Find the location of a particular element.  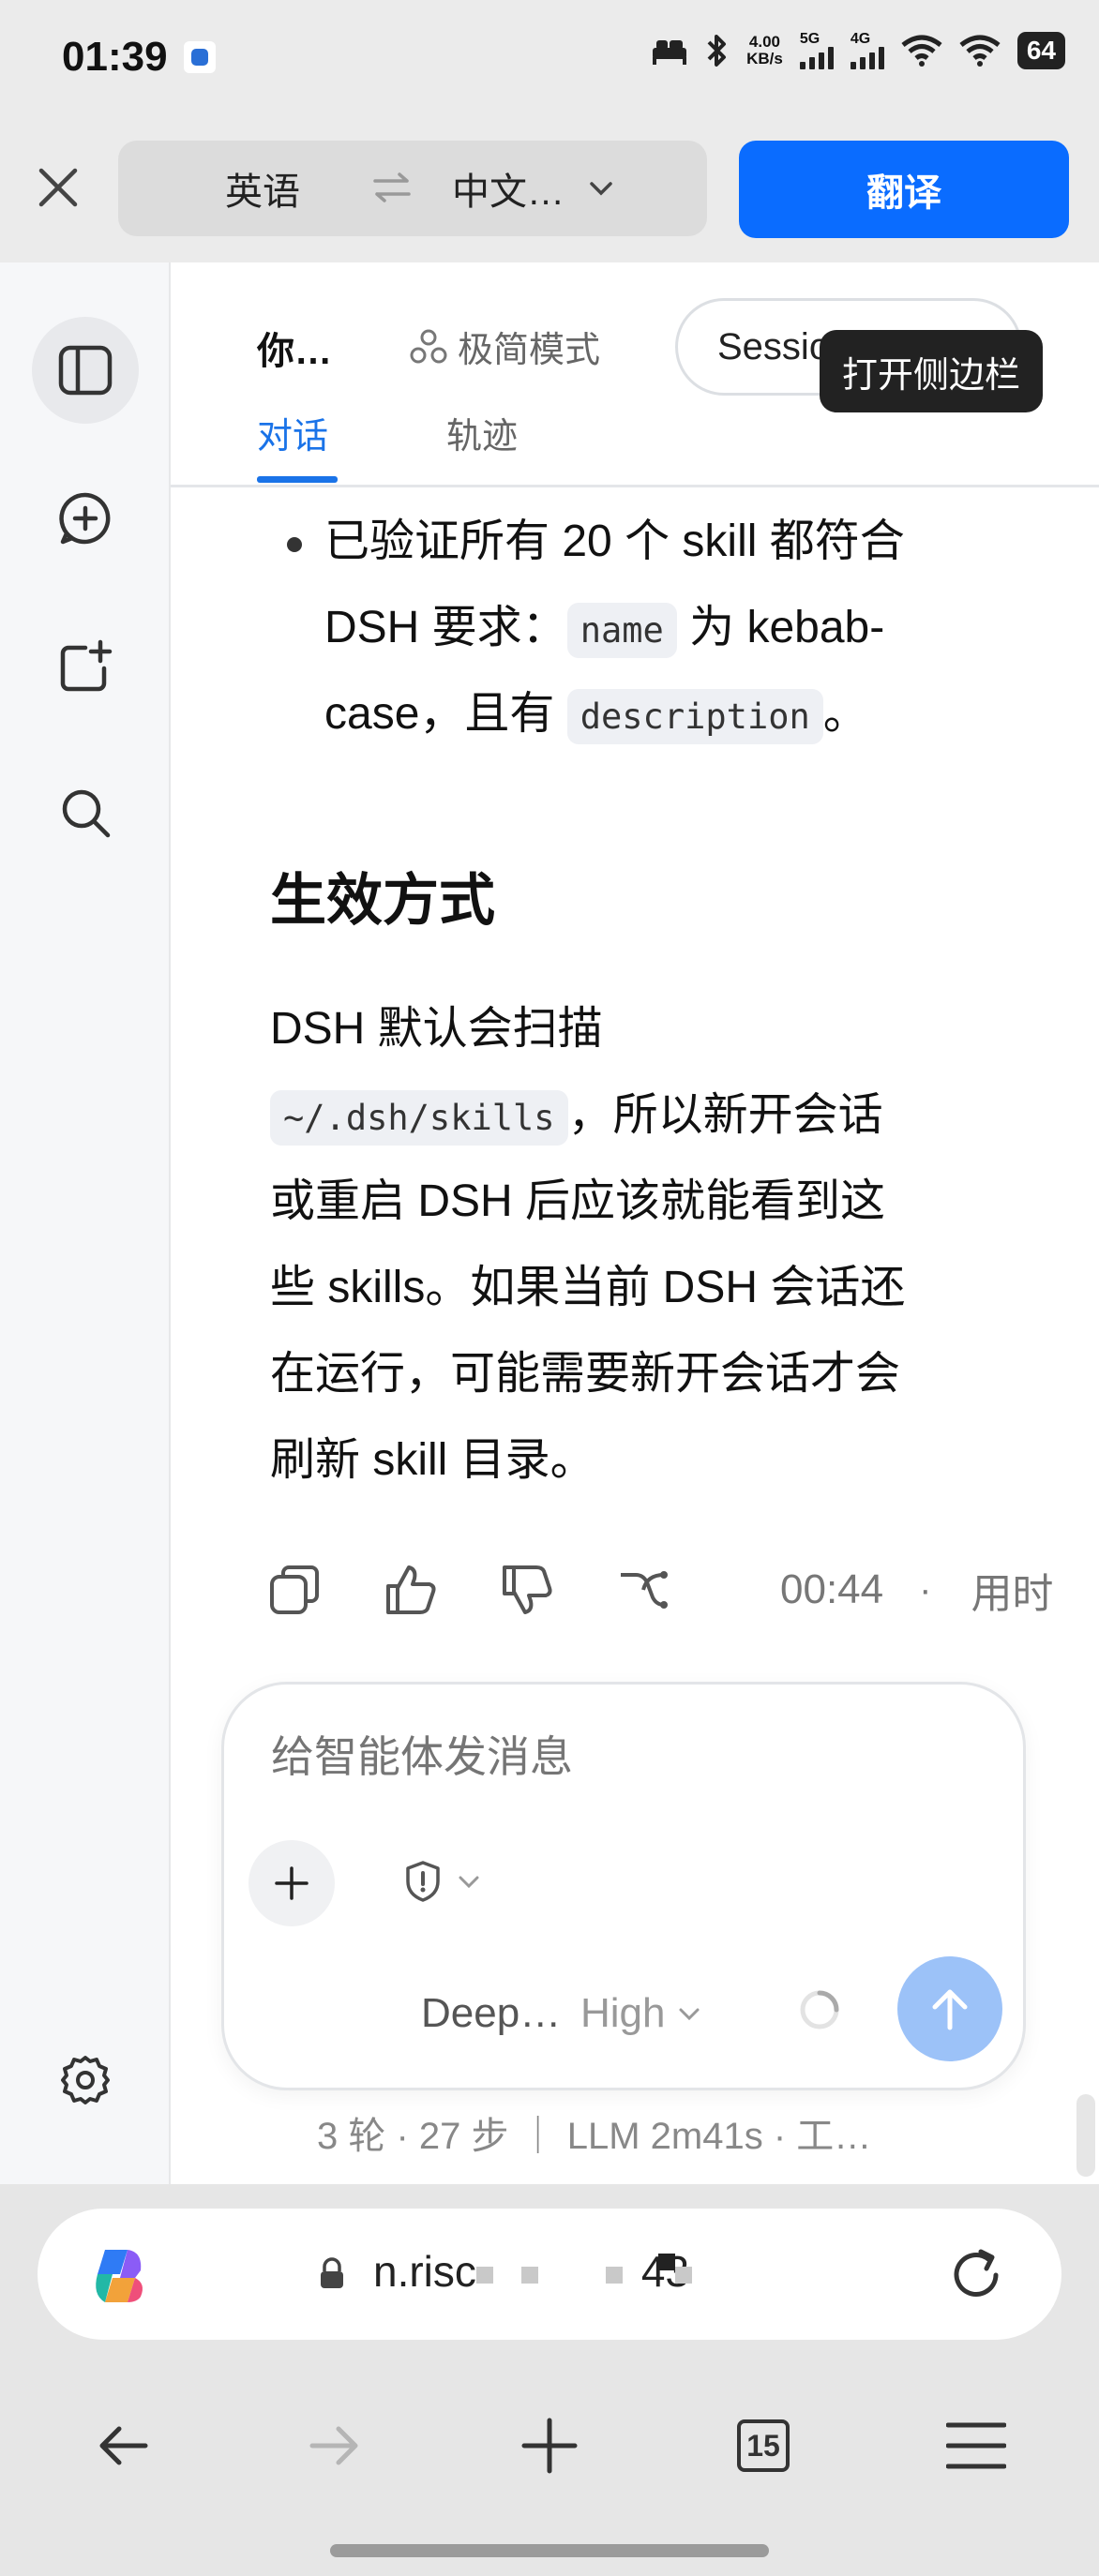

effort-selector: High is located at coordinates (641, 2013).